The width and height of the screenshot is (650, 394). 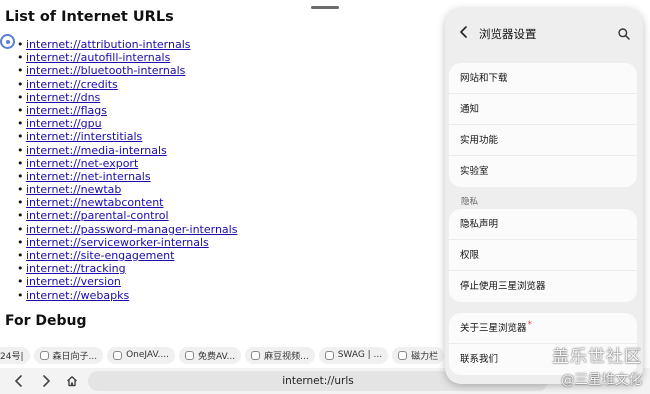 What do you see at coordinates (544, 33) in the screenshot?
I see `panel-header: 浏览器设置` at bounding box center [544, 33].